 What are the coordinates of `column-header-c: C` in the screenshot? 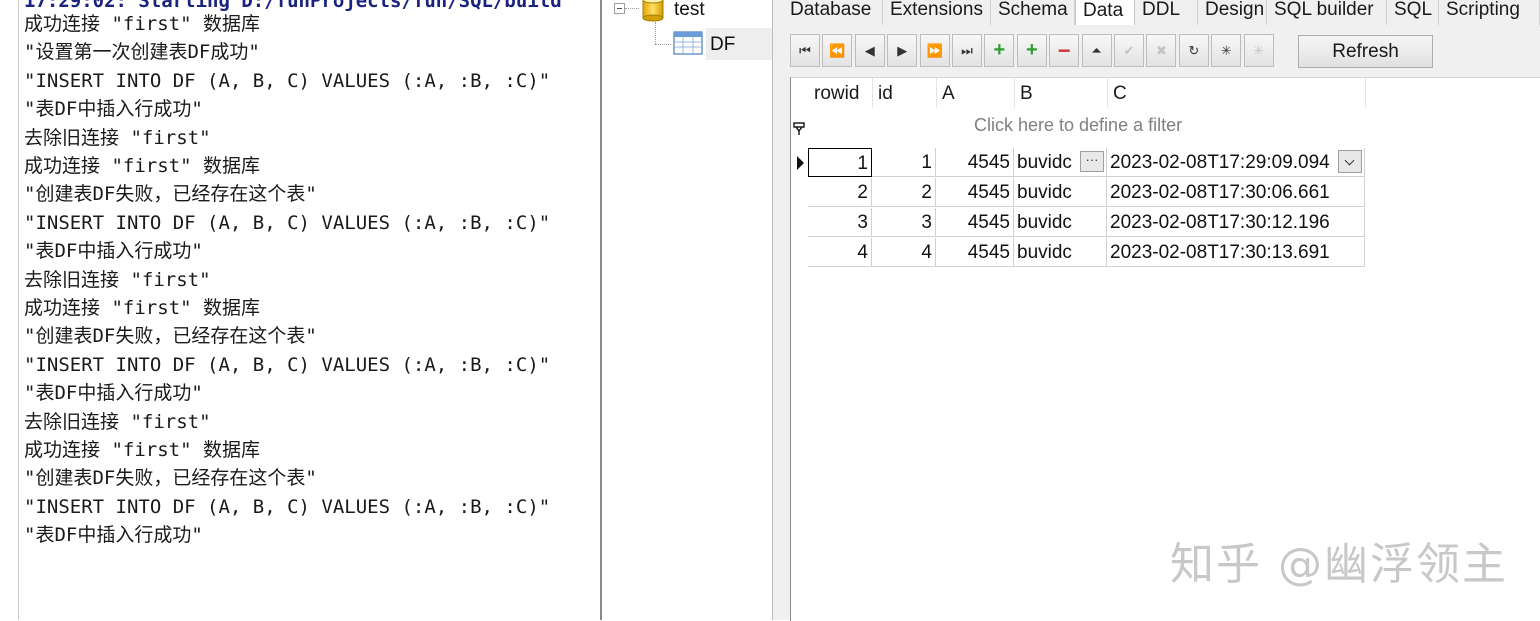 It's located at (1120, 94).